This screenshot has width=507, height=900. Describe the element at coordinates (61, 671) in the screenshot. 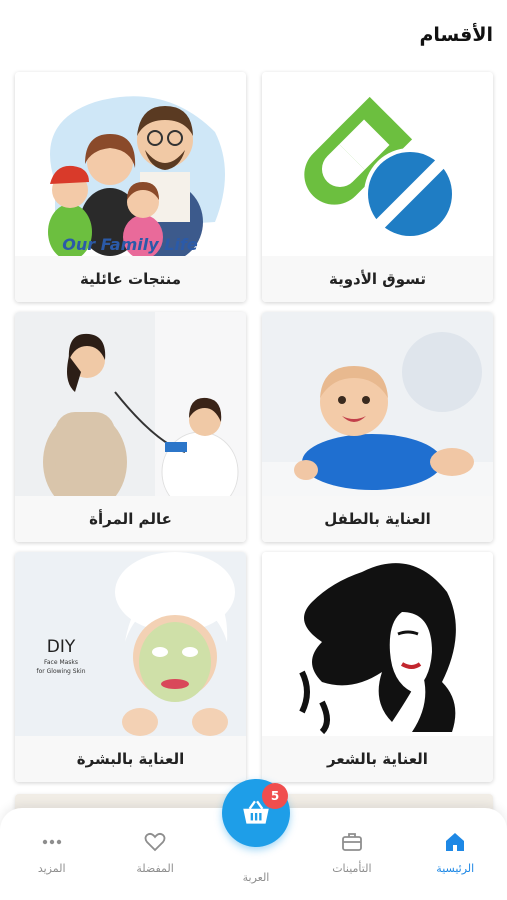

I see `svg-text: for Glowing Skin` at that location.